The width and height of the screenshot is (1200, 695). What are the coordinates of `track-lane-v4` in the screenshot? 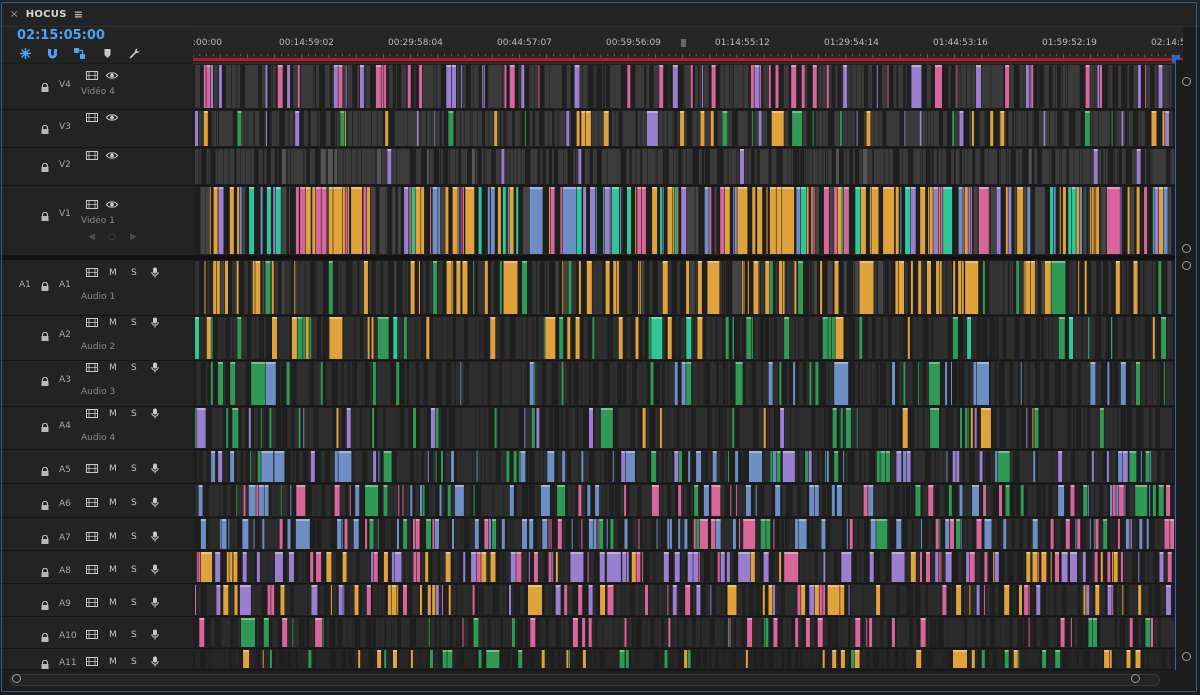 It's located at (684, 87).